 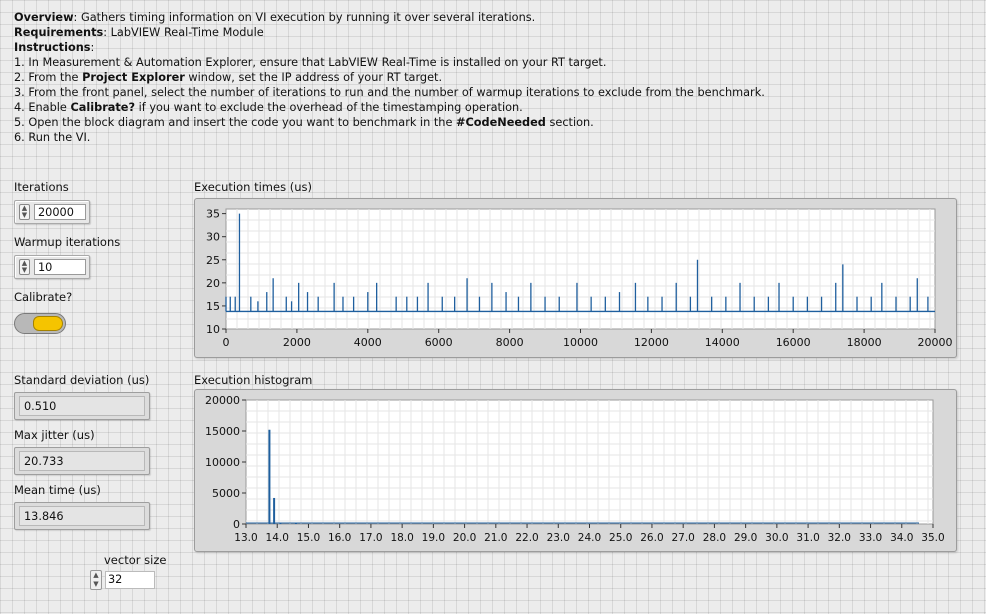 What do you see at coordinates (793, 342) in the screenshot?
I see `x-tick-label: 16000` at bounding box center [793, 342].